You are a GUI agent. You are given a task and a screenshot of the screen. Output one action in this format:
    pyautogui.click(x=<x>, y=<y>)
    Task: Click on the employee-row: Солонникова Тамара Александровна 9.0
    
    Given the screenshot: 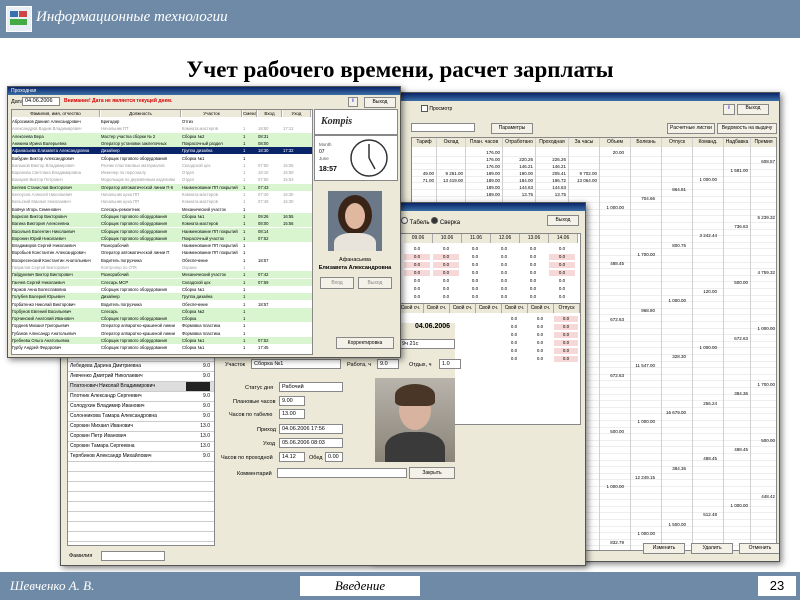 What is the action you would take?
    pyautogui.click(x=141, y=417)
    